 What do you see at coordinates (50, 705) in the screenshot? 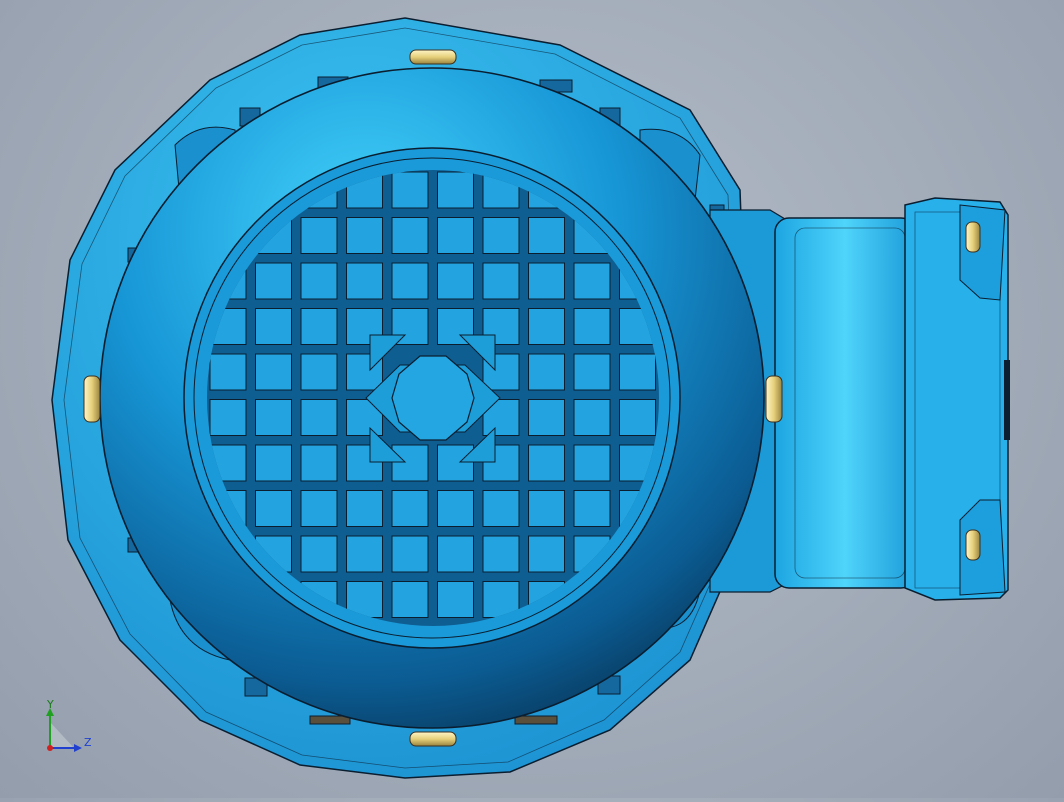
I see `y-axis-label: Y` at bounding box center [50, 705].